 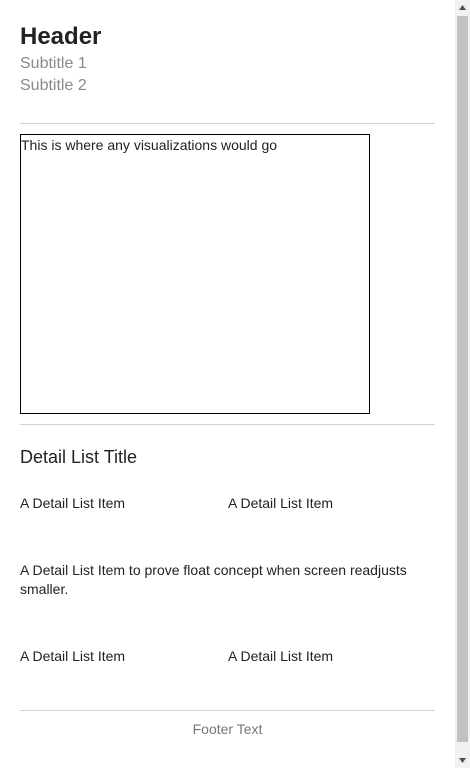 I want to click on subtitle-2: Subtitle 2, so click(x=53, y=85).